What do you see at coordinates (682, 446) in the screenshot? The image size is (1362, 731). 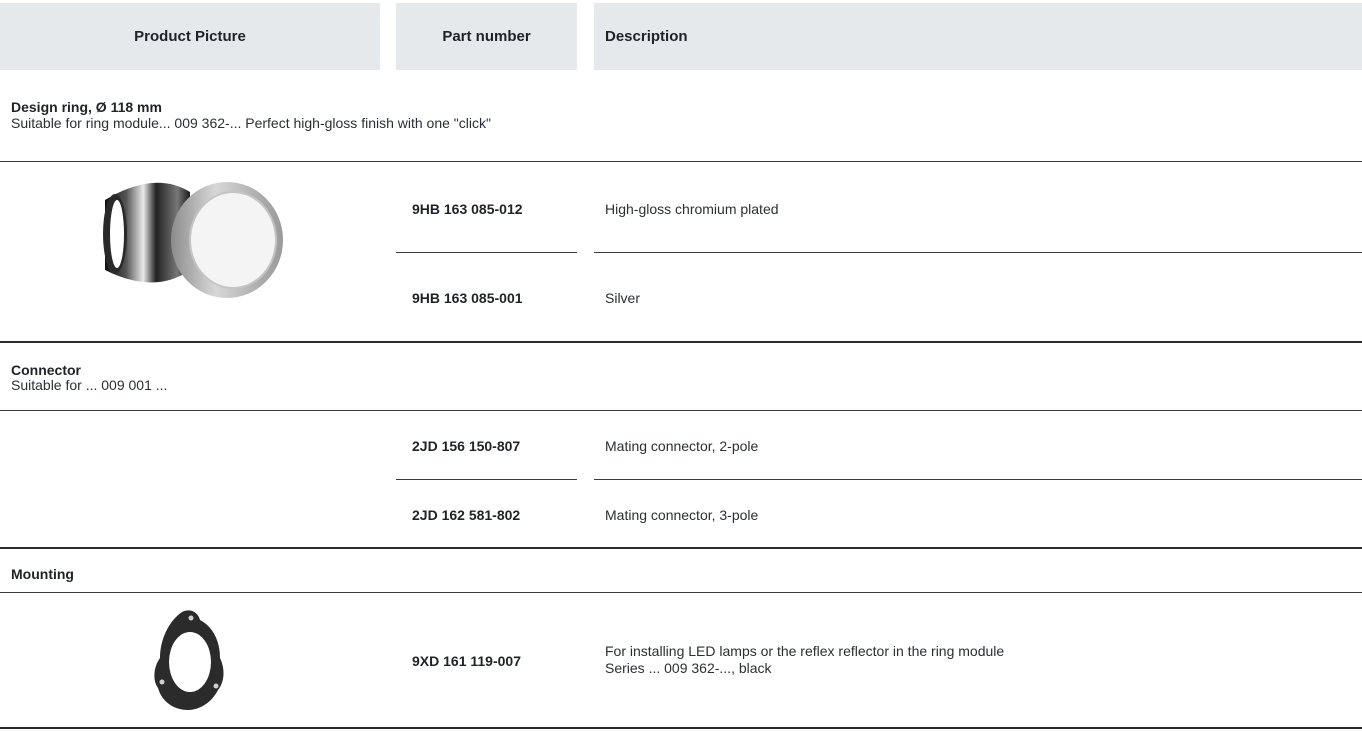 I see `description: Mating connector, 2-pole` at bounding box center [682, 446].